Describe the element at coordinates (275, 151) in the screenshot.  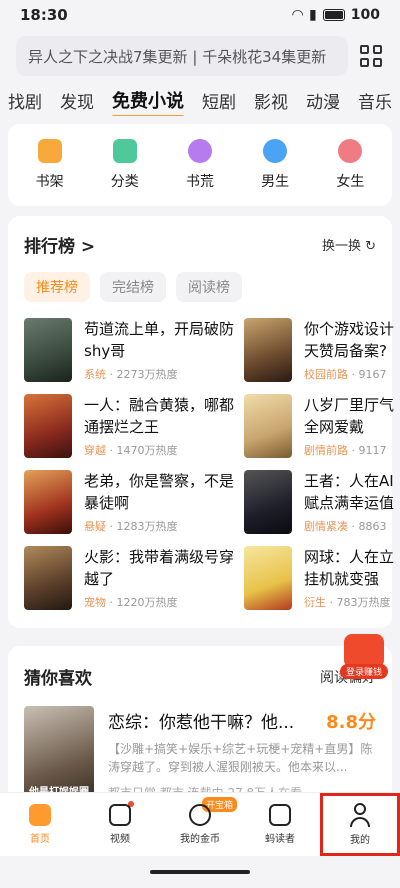
I see `boy-avatar-icon` at that location.